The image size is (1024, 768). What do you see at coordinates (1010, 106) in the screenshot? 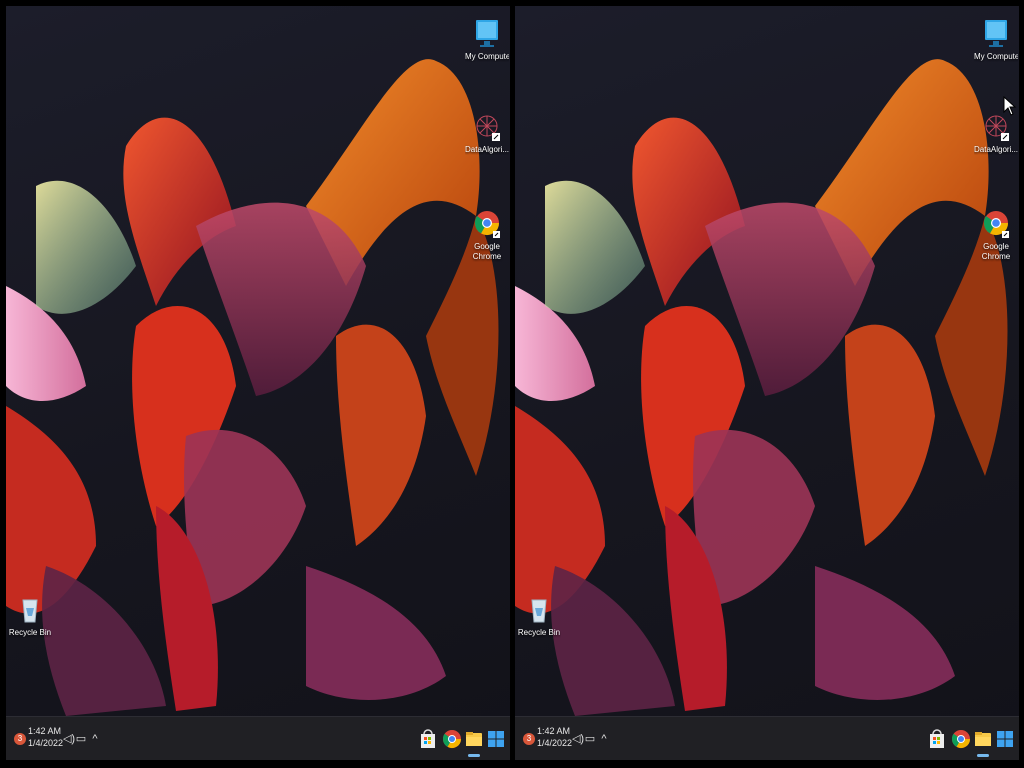
I see `mouse-cursor-icon` at bounding box center [1010, 106].